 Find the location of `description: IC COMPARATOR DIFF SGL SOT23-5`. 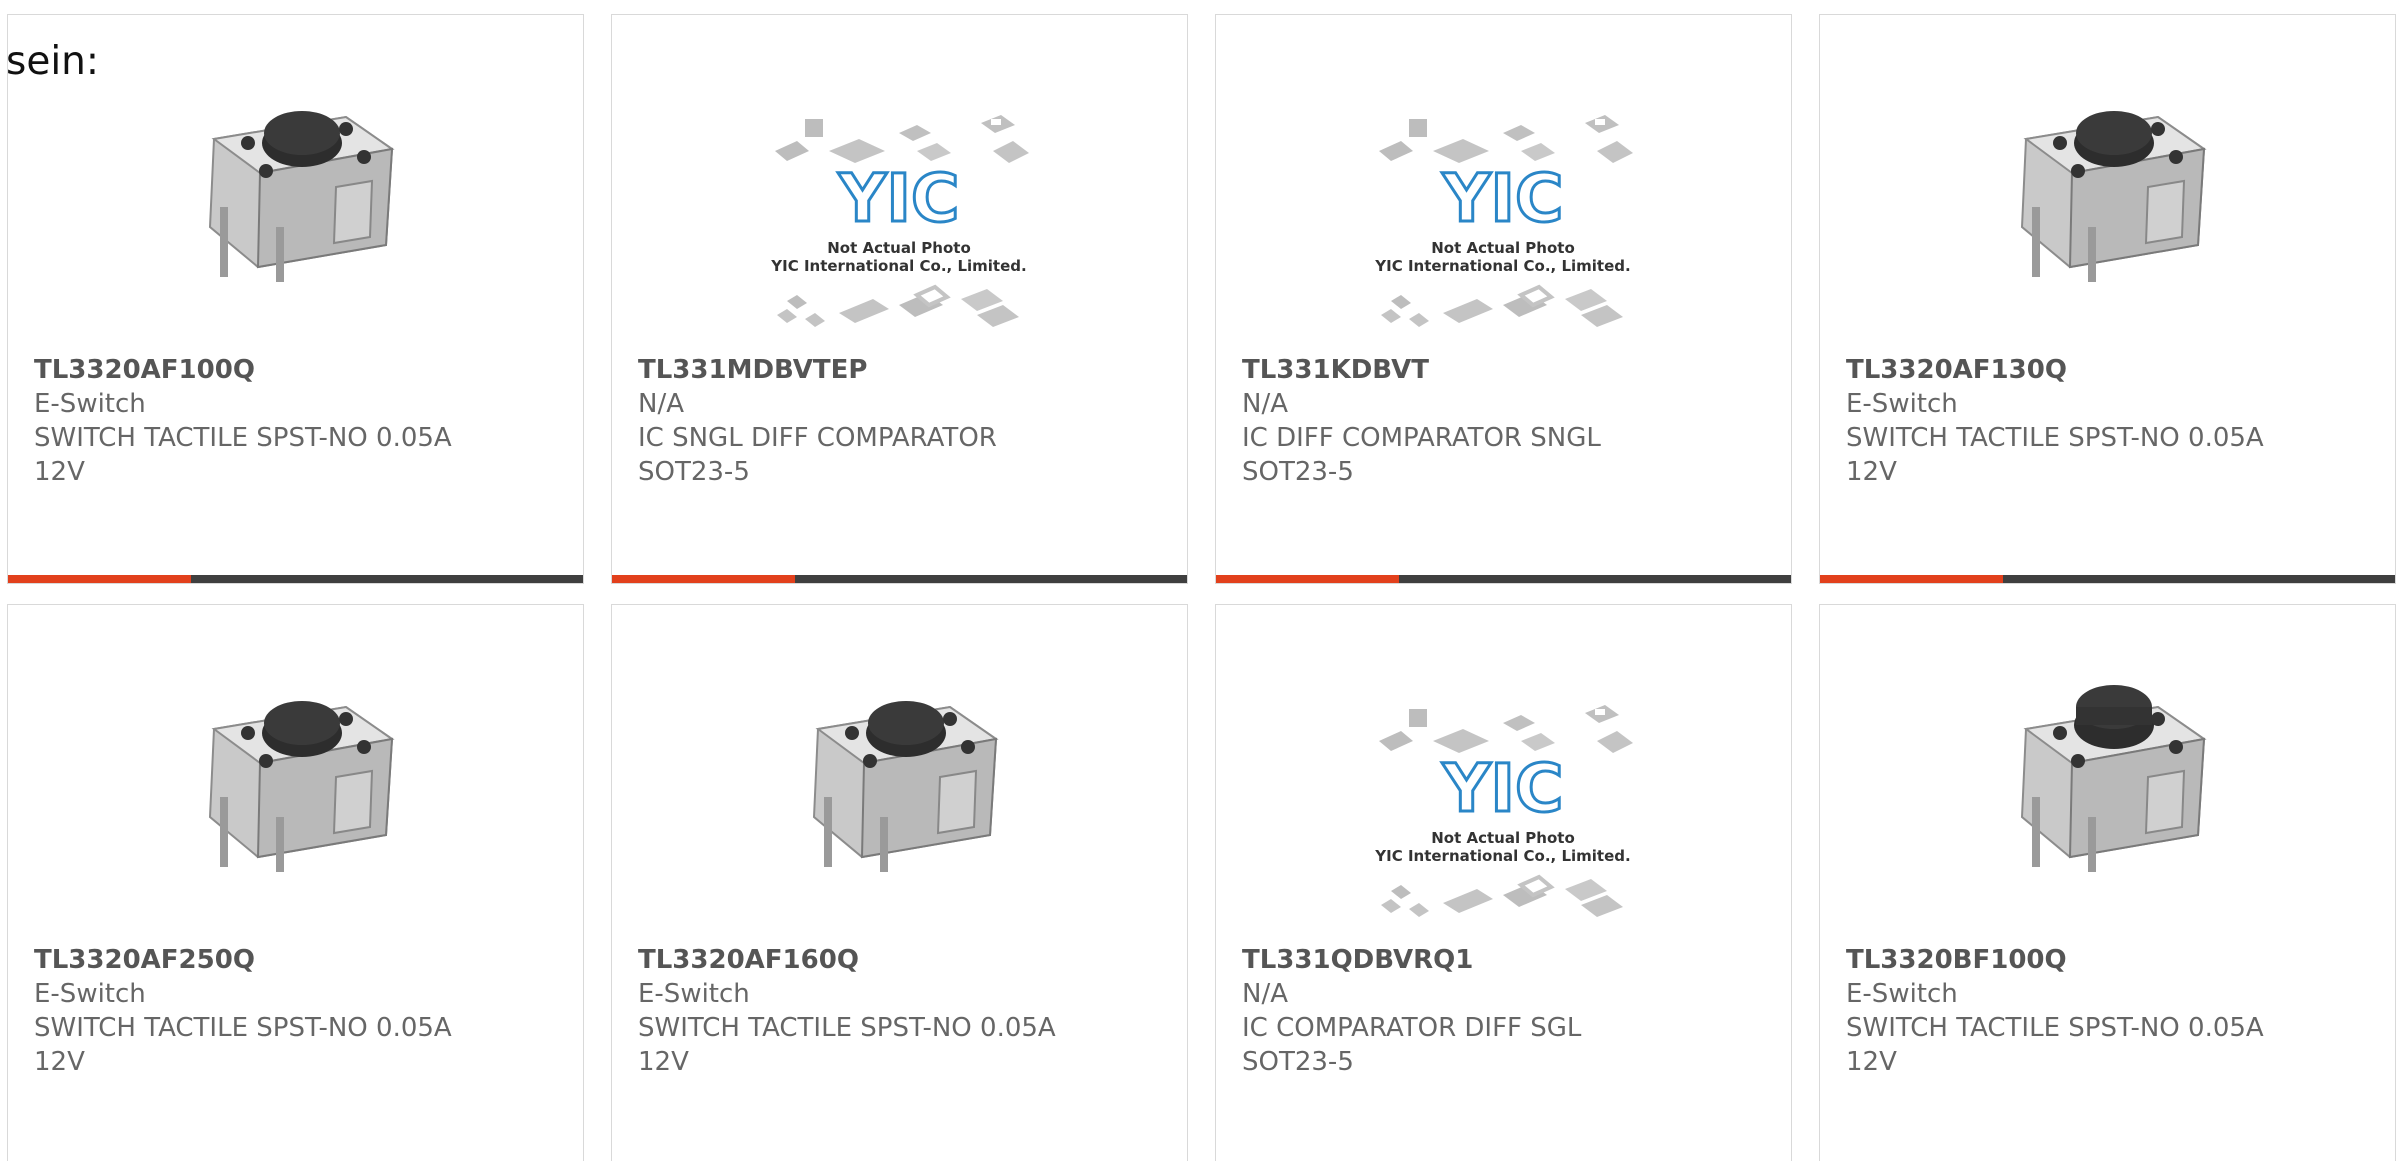

description: IC COMPARATOR DIFF SGL SOT23-5 is located at coordinates (1412, 1045).